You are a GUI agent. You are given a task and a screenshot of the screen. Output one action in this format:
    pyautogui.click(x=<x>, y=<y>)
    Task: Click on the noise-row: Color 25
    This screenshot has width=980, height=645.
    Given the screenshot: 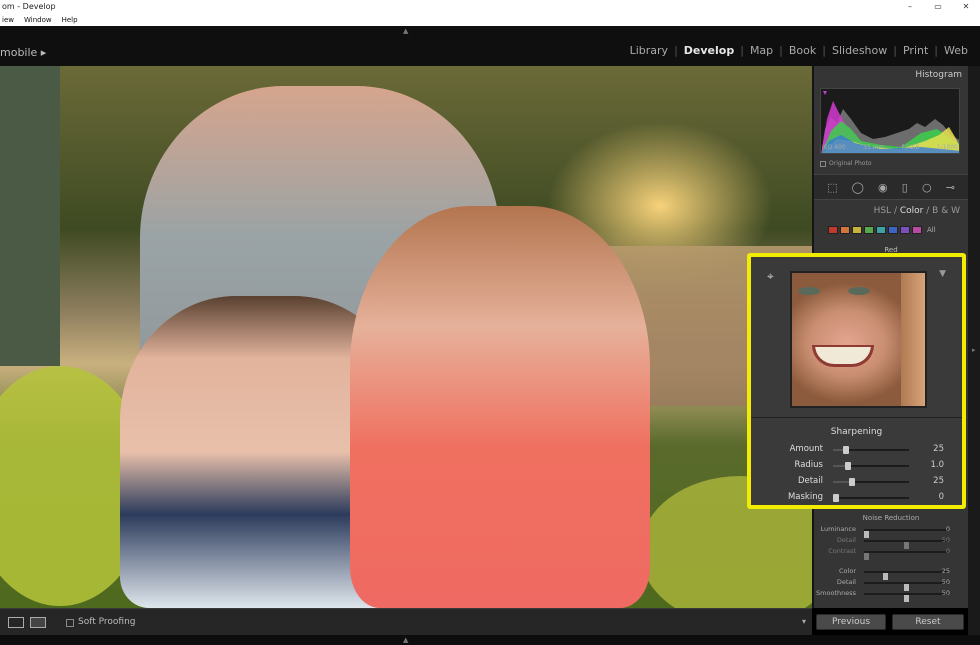 What is the action you would take?
    pyautogui.click(x=891, y=573)
    